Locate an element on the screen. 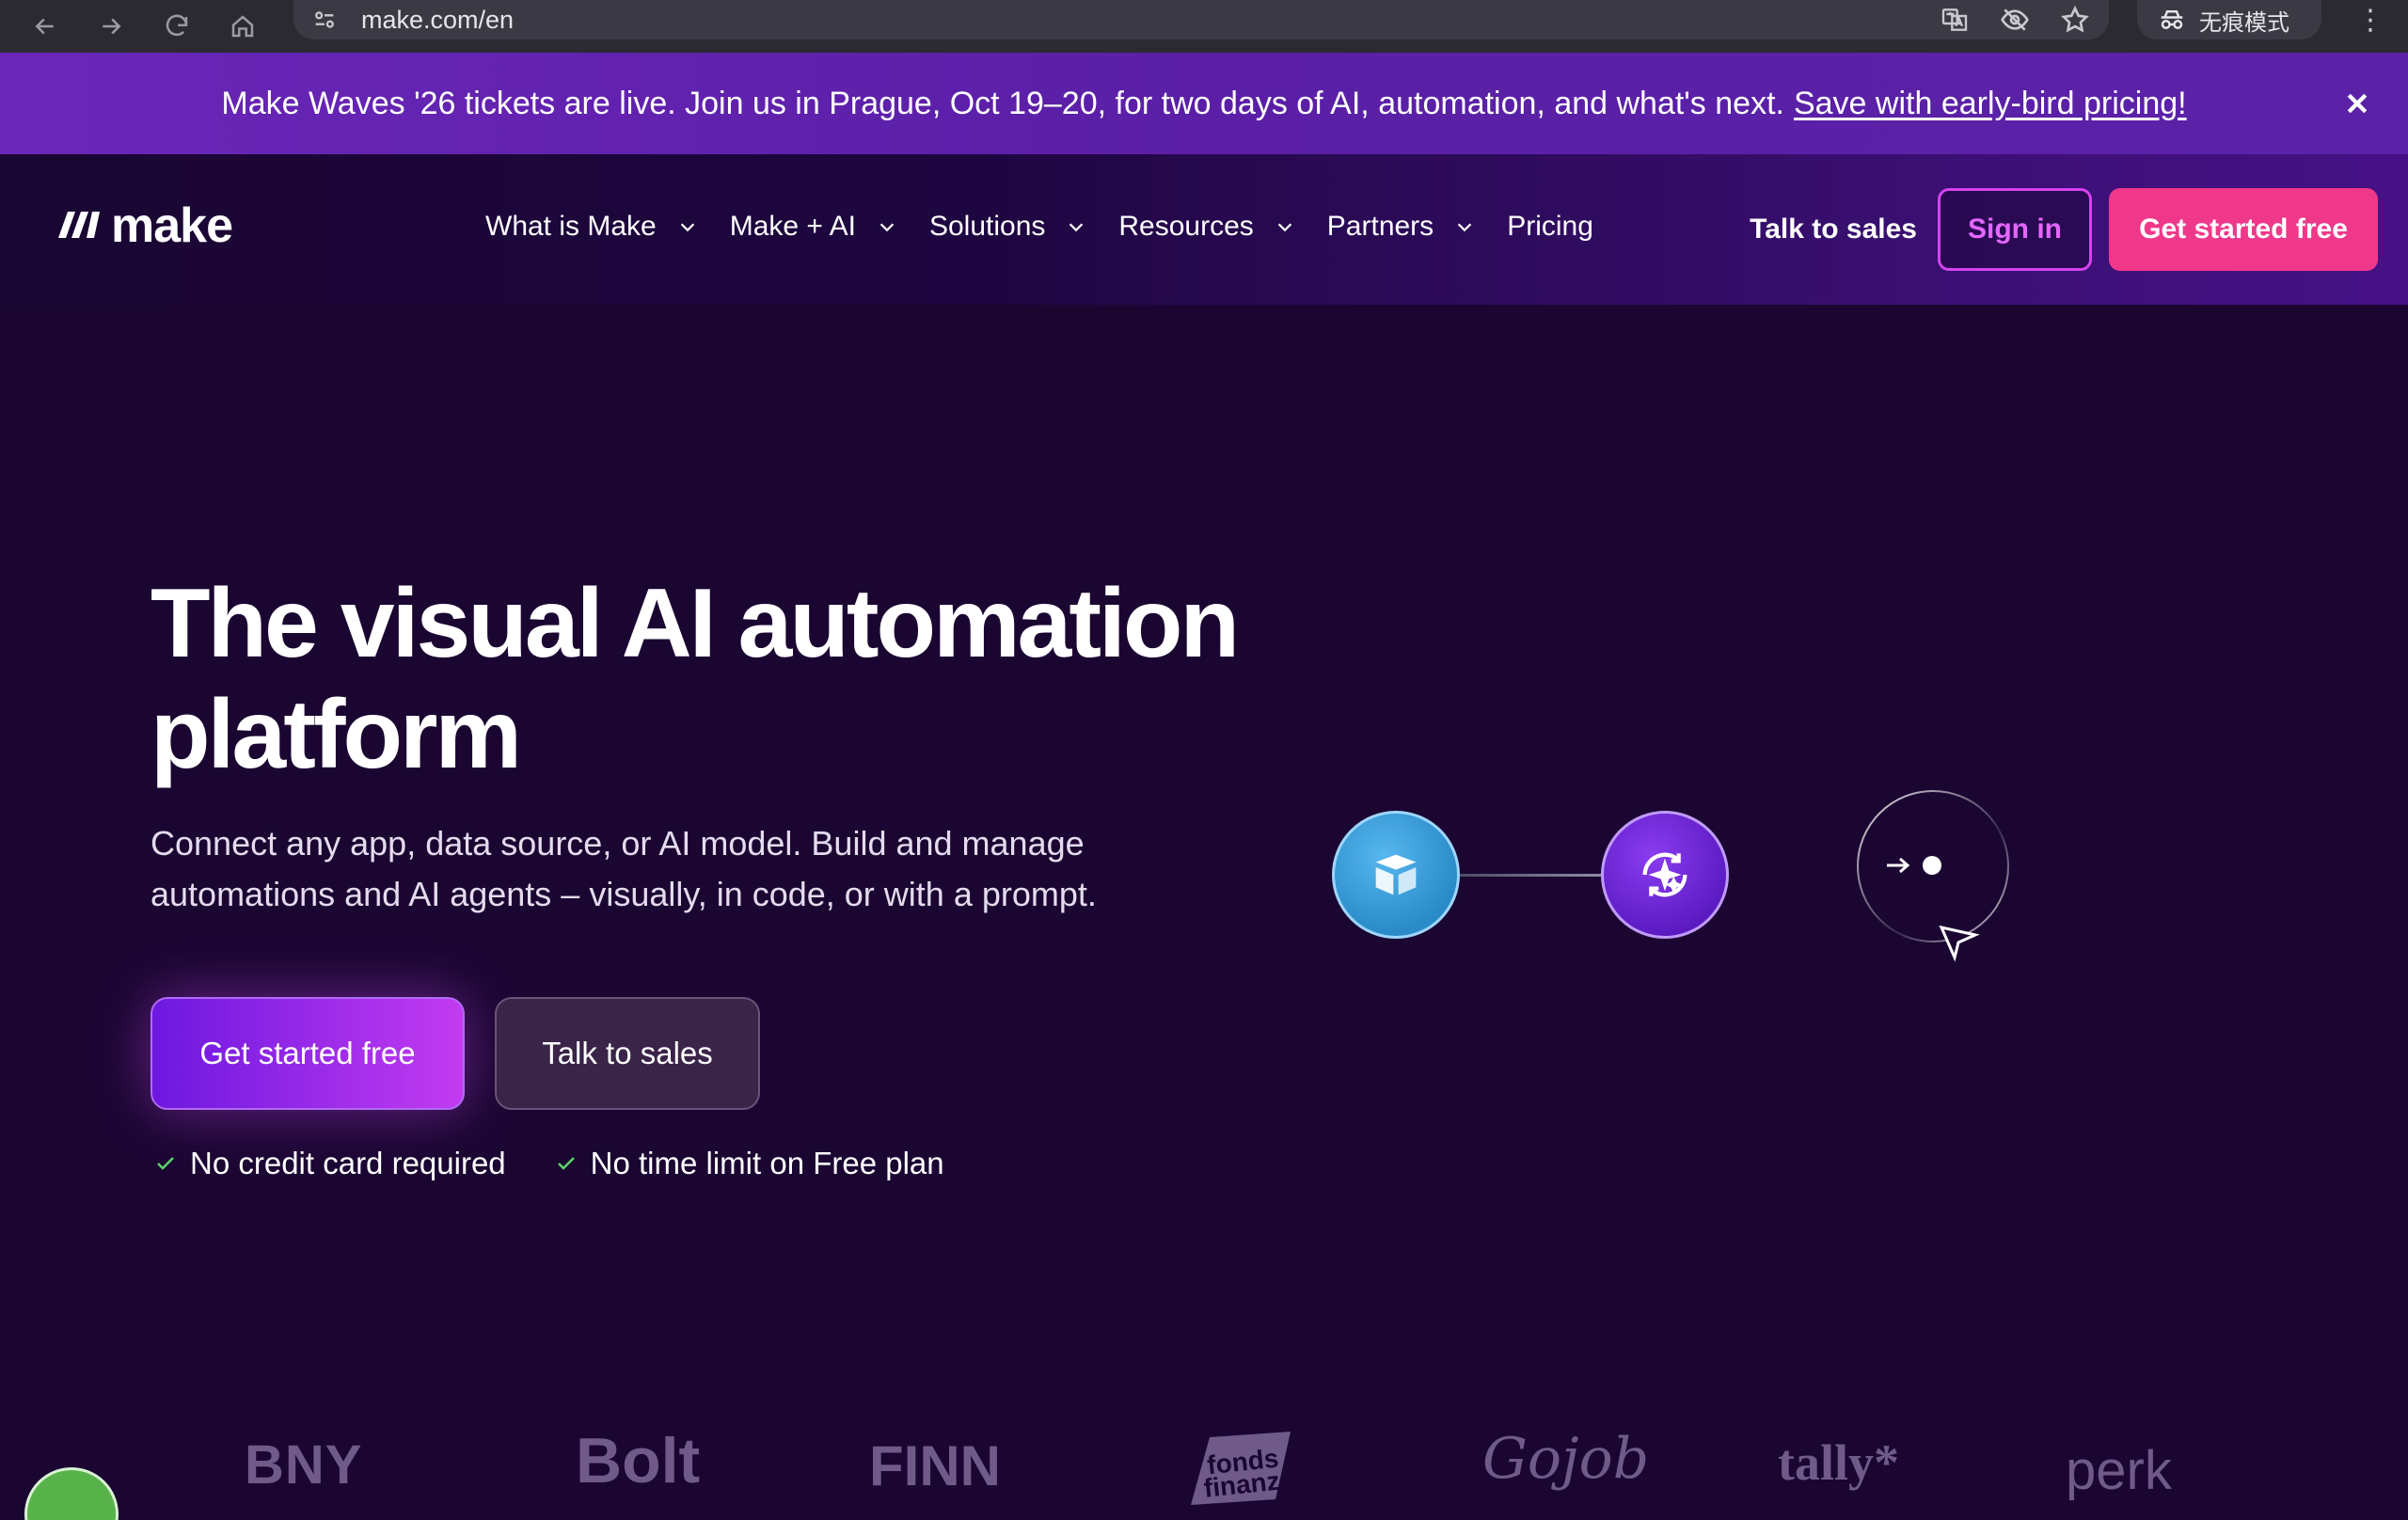 The image size is (2408, 1520). nav-item-resources: Resources is located at coordinates (1206, 227).